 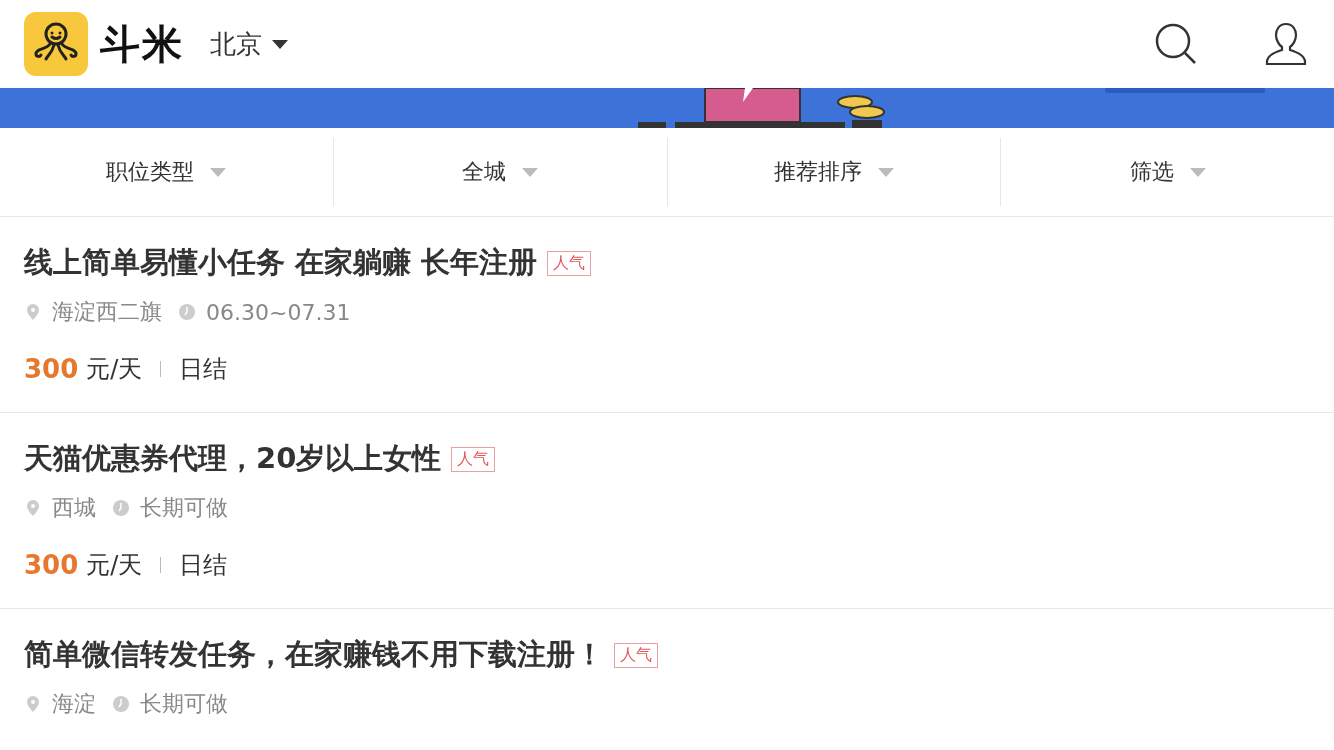 What do you see at coordinates (314, 655) in the screenshot?
I see `job-title: 简单微信转发任务，在家赚钱不用下载注册！` at bounding box center [314, 655].